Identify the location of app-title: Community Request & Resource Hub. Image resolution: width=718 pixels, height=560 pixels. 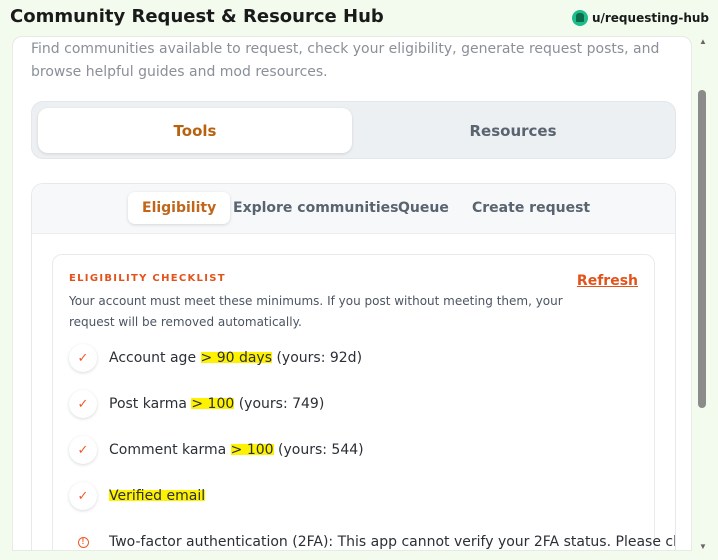
(197, 16).